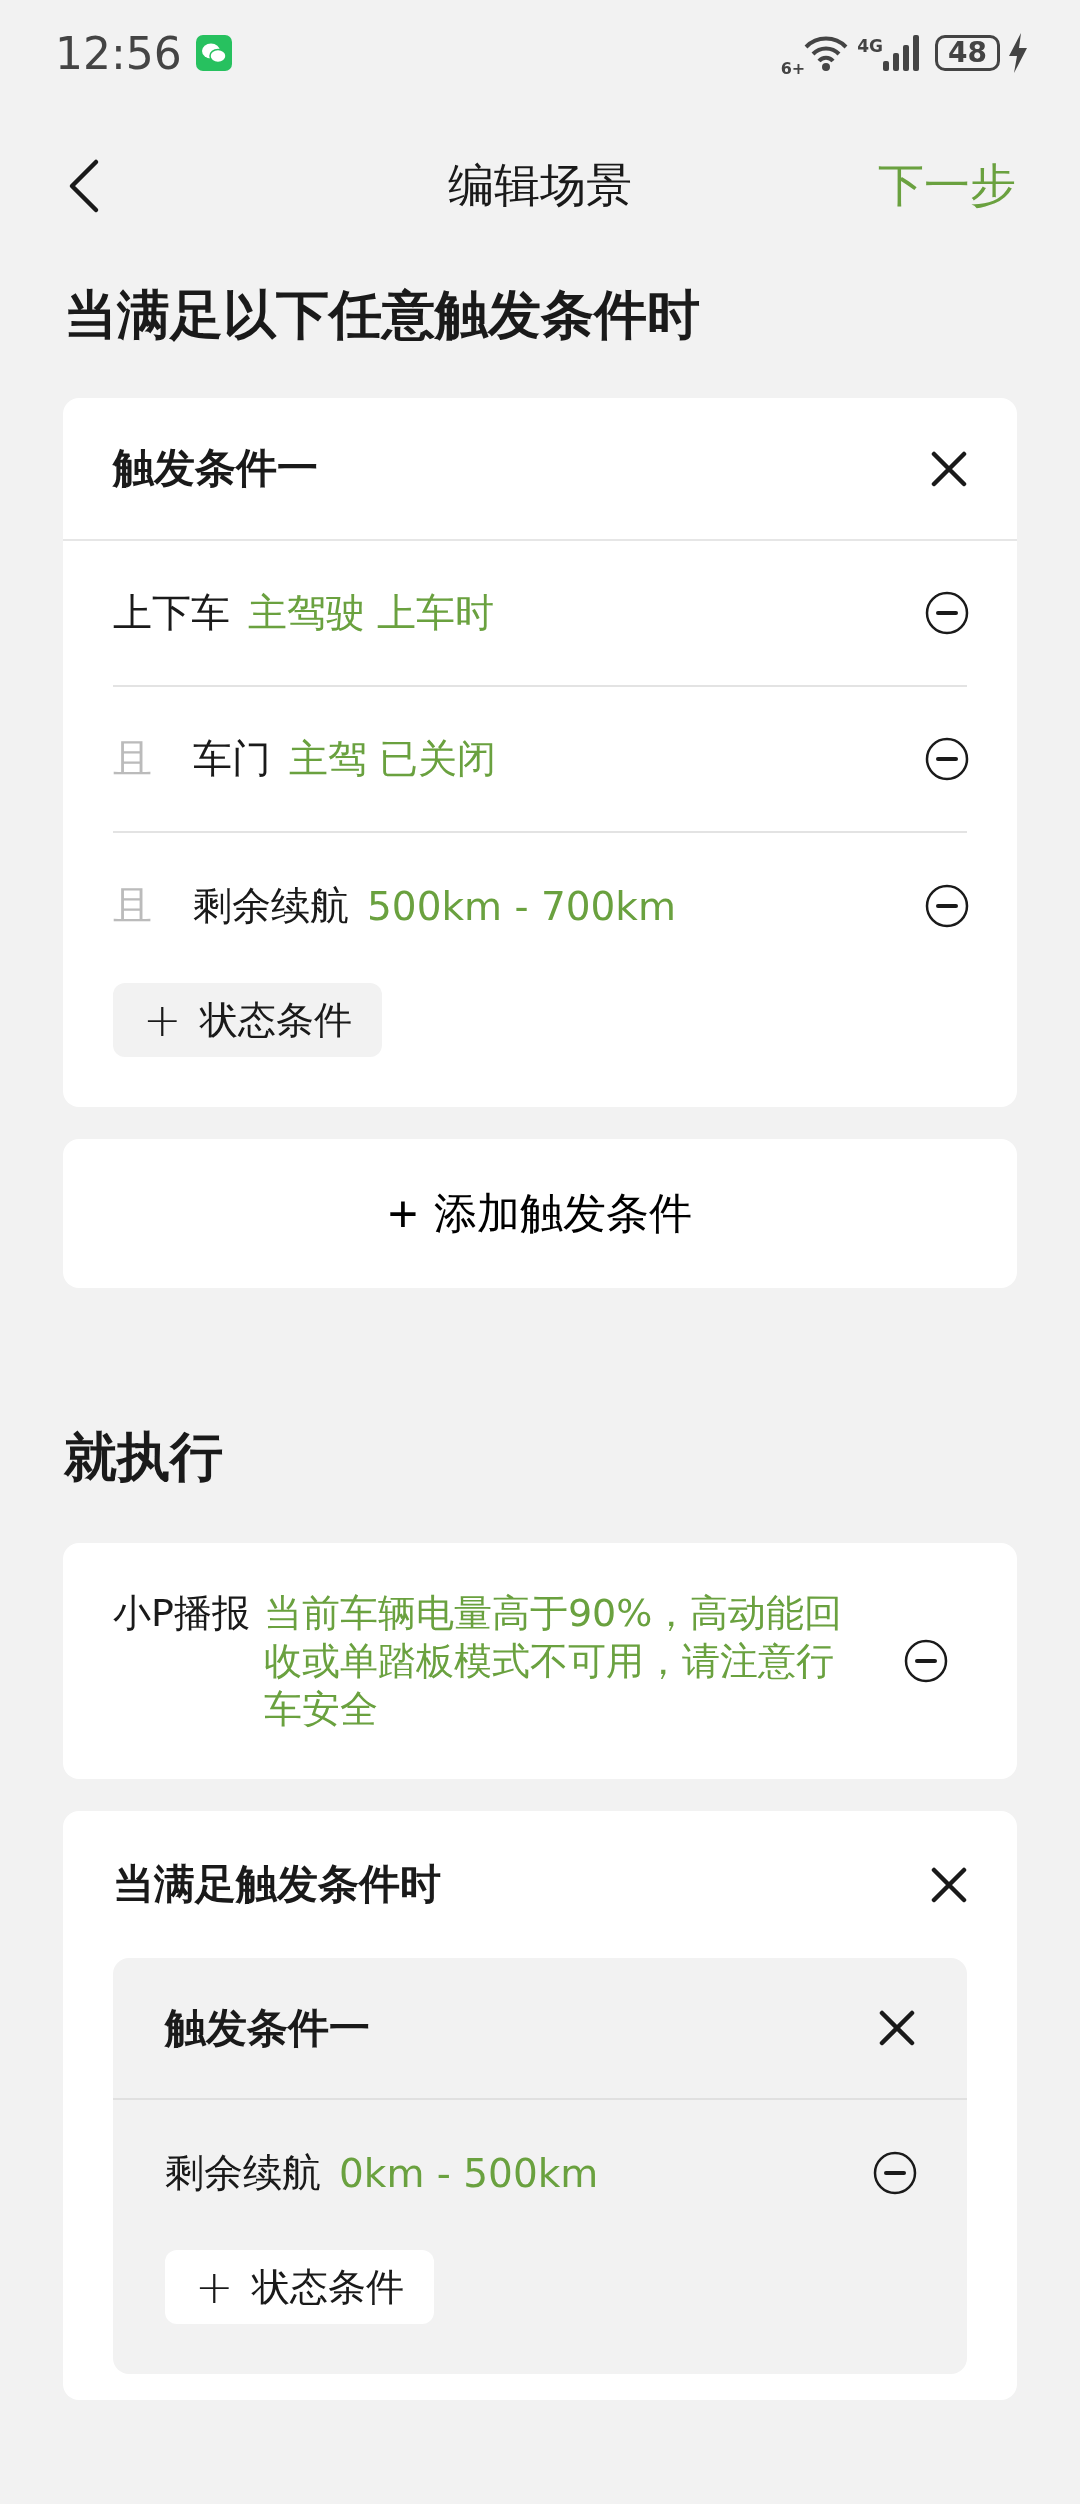  Describe the element at coordinates (277, 1884) in the screenshot. I see `condition-title: 当满足触发条件时` at that location.